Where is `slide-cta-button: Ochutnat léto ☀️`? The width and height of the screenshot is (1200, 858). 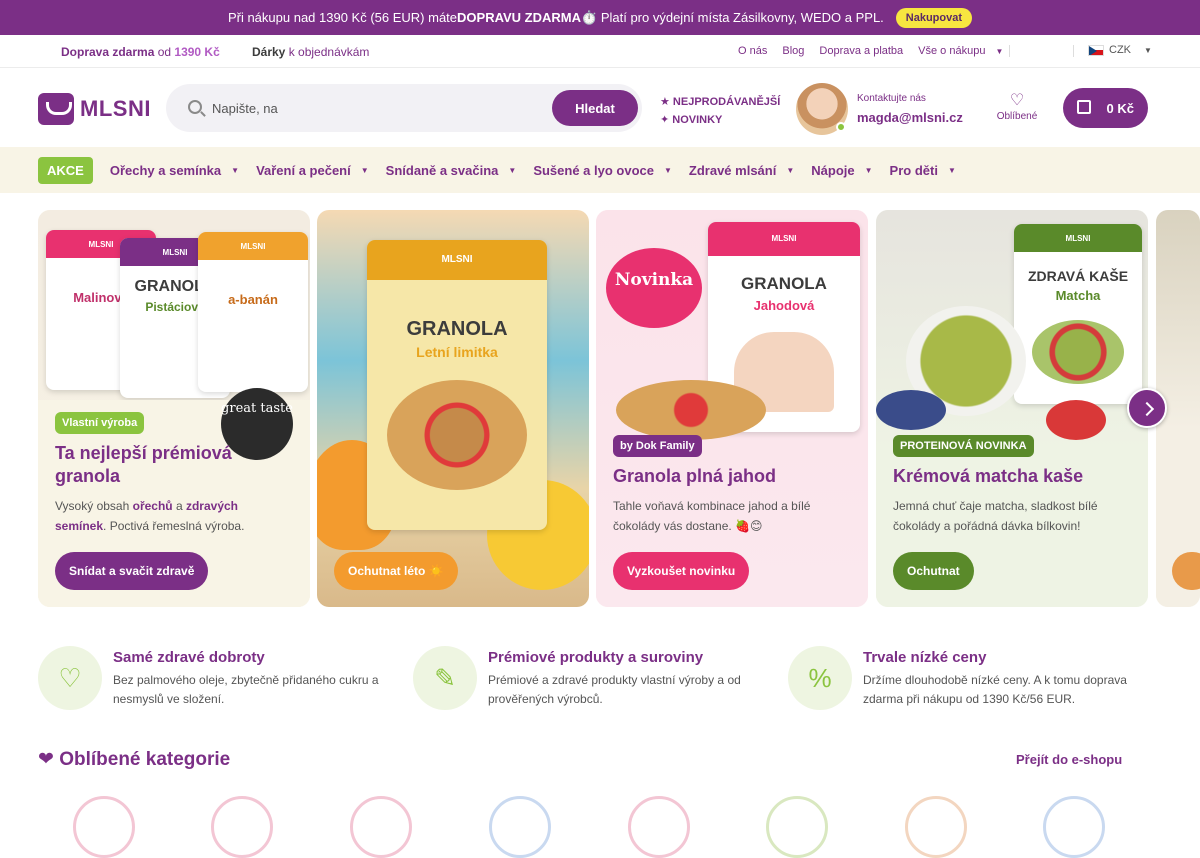
slide-cta-button: Ochutnat léto ☀️ is located at coordinates (396, 571).